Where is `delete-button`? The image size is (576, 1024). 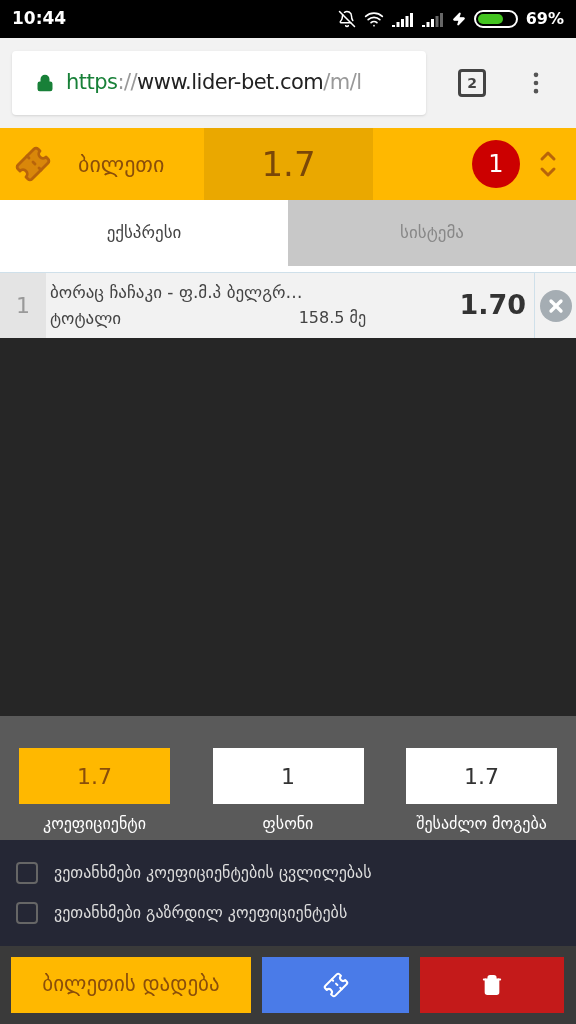 delete-button is located at coordinates (492, 985).